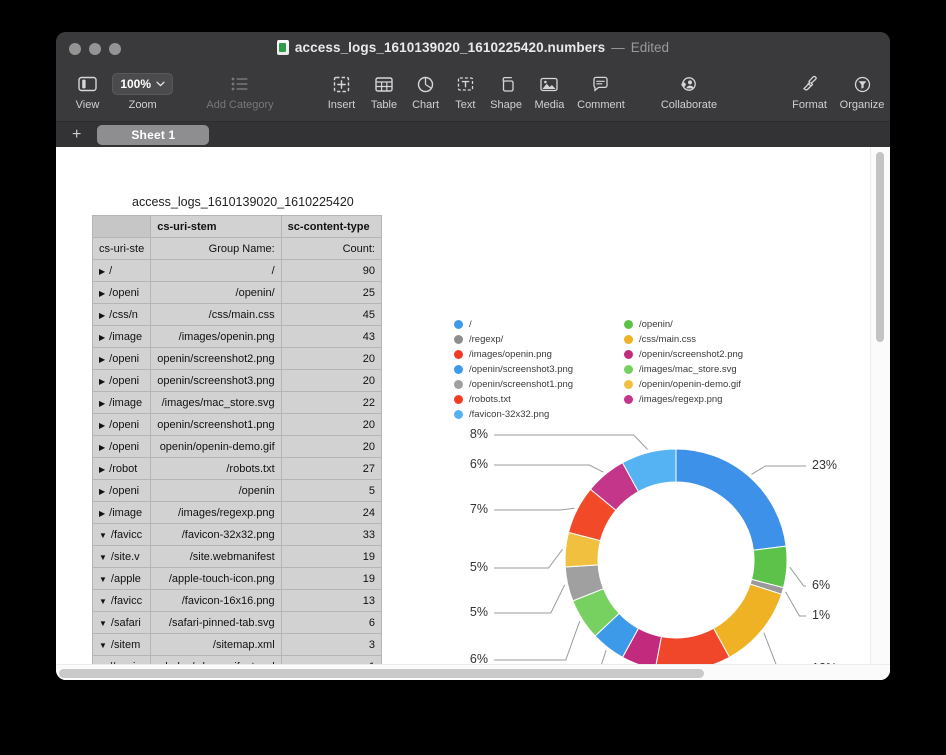 This screenshot has width=946, height=755. What do you see at coordinates (237, 424) in the screenshot?
I see `table-row: ▶/openi openin/screenshot1.png 20` at bounding box center [237, 424].